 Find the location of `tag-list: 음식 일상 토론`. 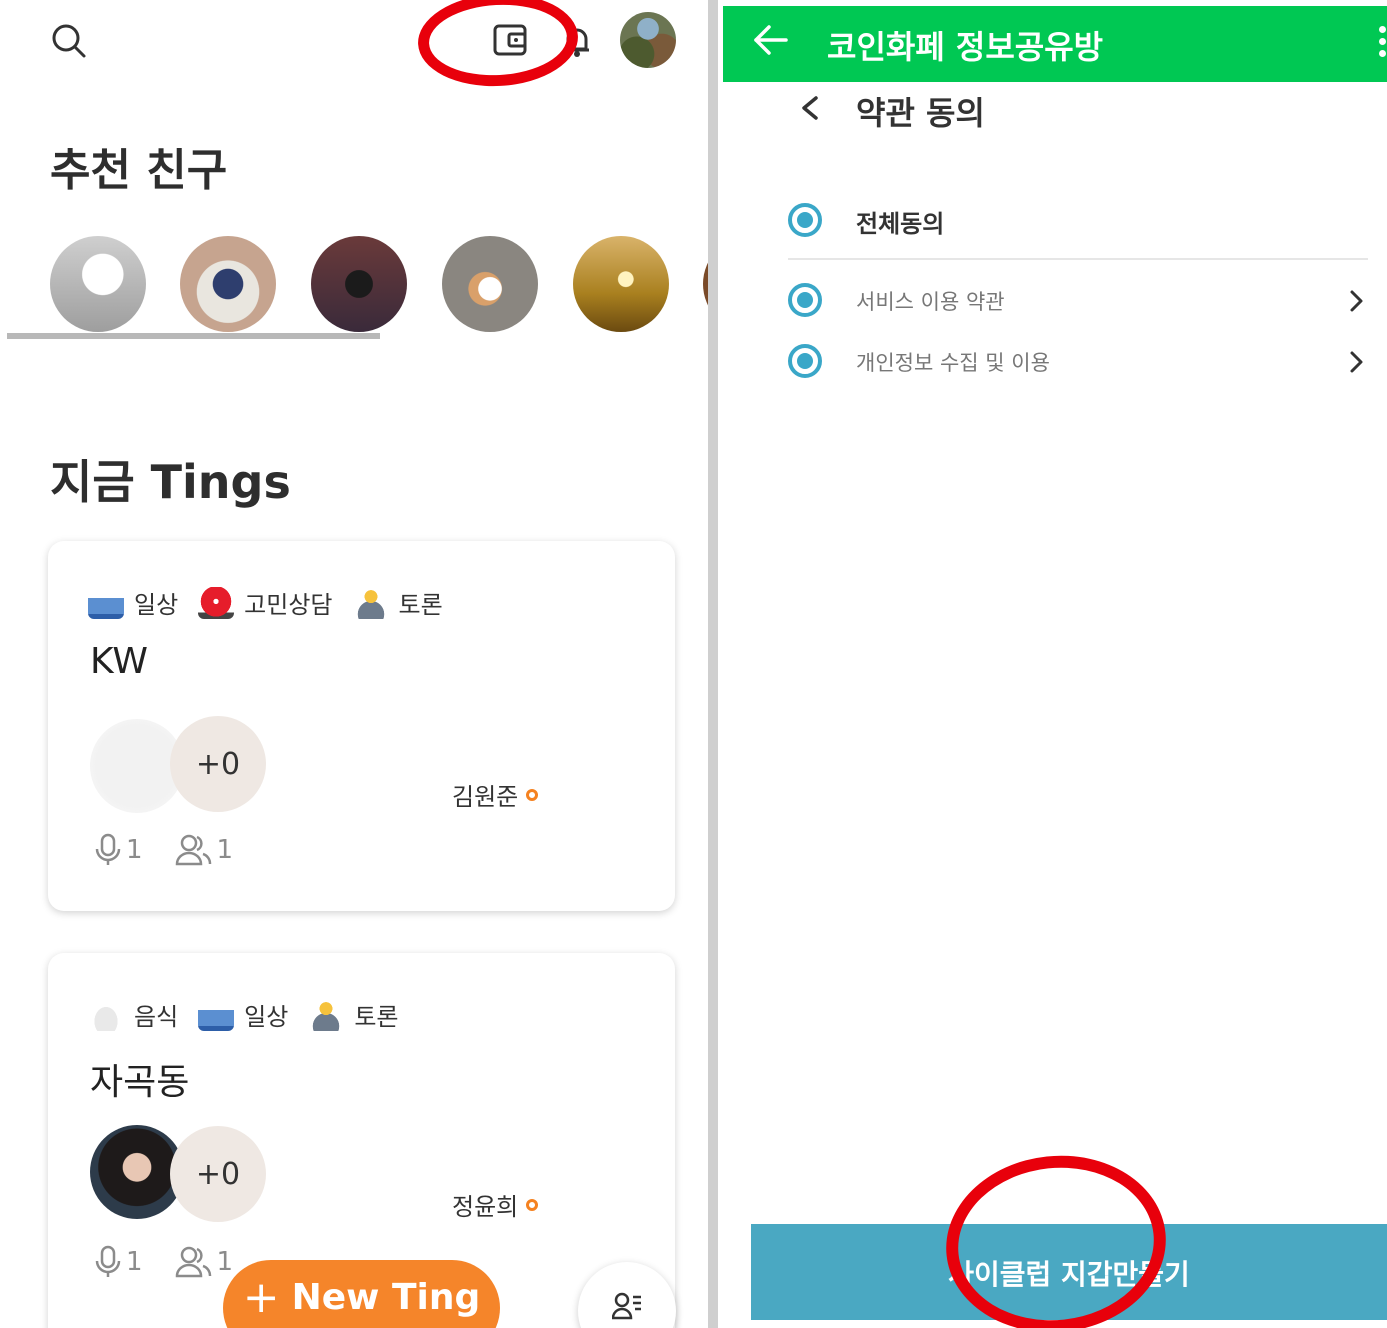

tag-list: 음식 일상 토론 is located at coordinates (253, 1014).